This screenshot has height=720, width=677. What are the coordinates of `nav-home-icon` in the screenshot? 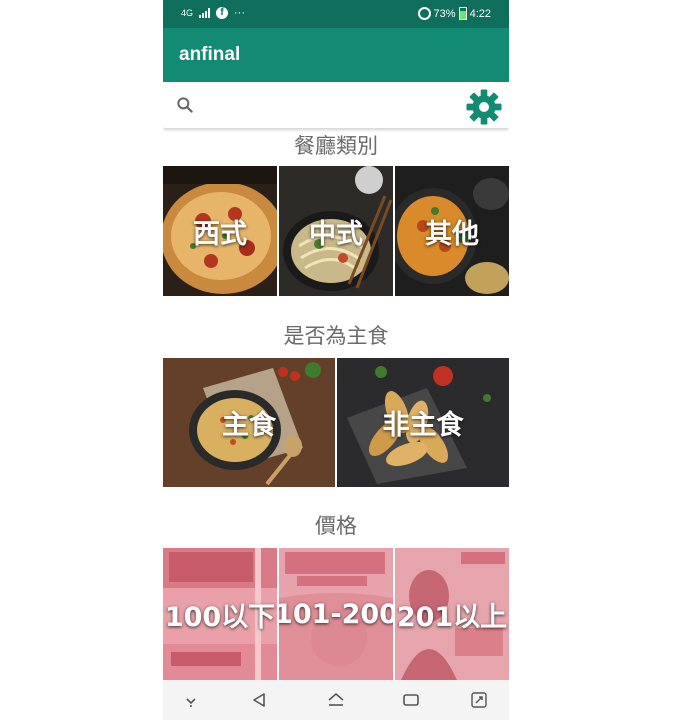 It's located at (336, 700).